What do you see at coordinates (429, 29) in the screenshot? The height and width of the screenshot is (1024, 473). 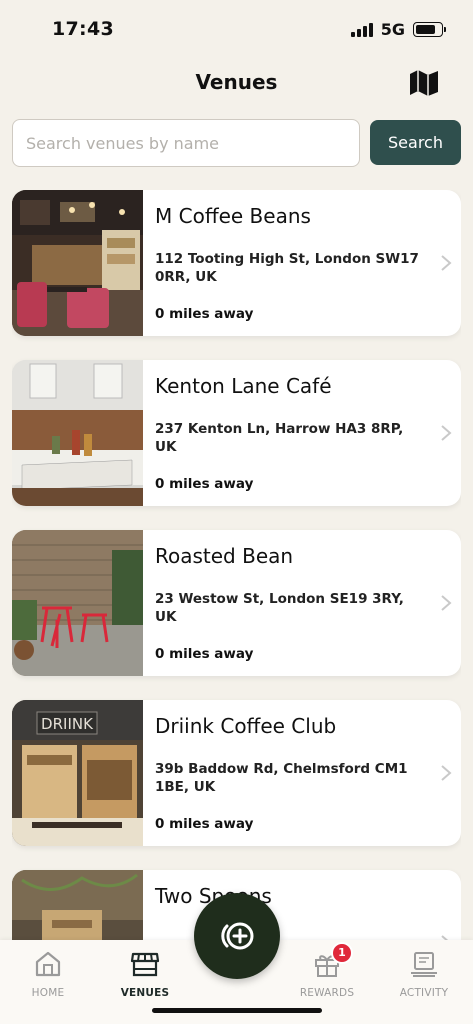 I see `battery-icon` at bounding box center [429, 29].